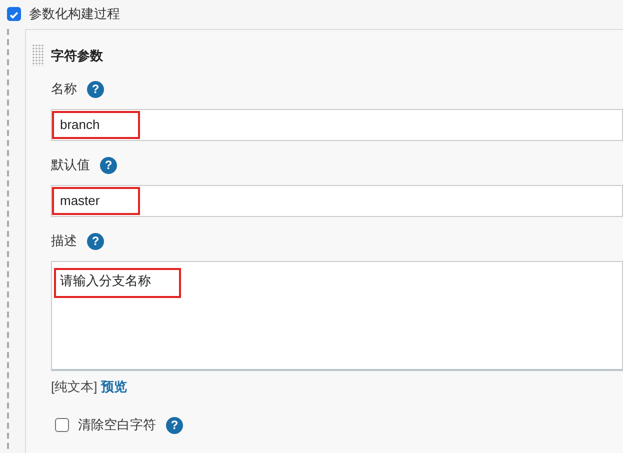  I want to click on format-label: [纯文本], so click(74, 387).